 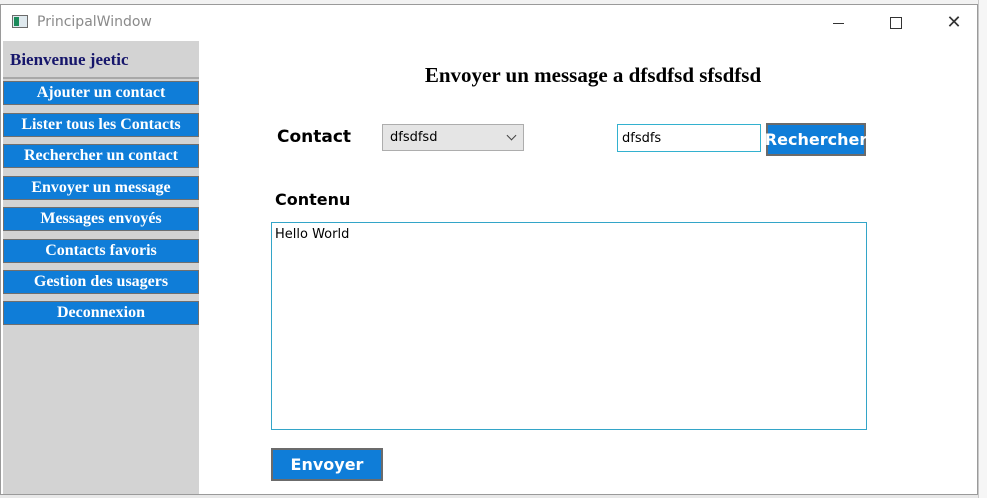 What do you see at coordinates (314, 137) in the screenshot?
I see `contact-label: Contact` at bounding box center [314, 137].